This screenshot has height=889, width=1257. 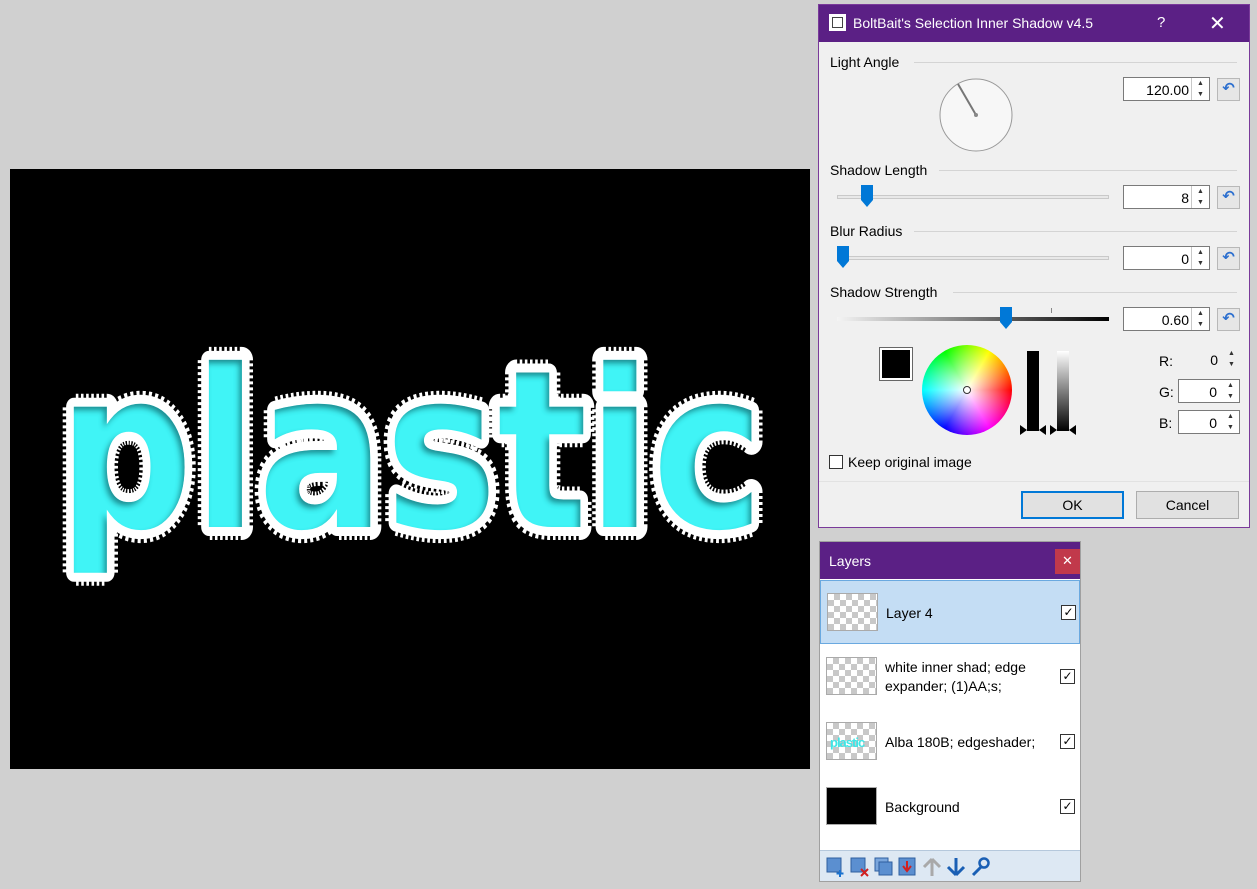 What do you see at coordinates (867, 196) in the screenshot?
I see `shadow-length-slider-thumb` at bounding box center [867, 196].